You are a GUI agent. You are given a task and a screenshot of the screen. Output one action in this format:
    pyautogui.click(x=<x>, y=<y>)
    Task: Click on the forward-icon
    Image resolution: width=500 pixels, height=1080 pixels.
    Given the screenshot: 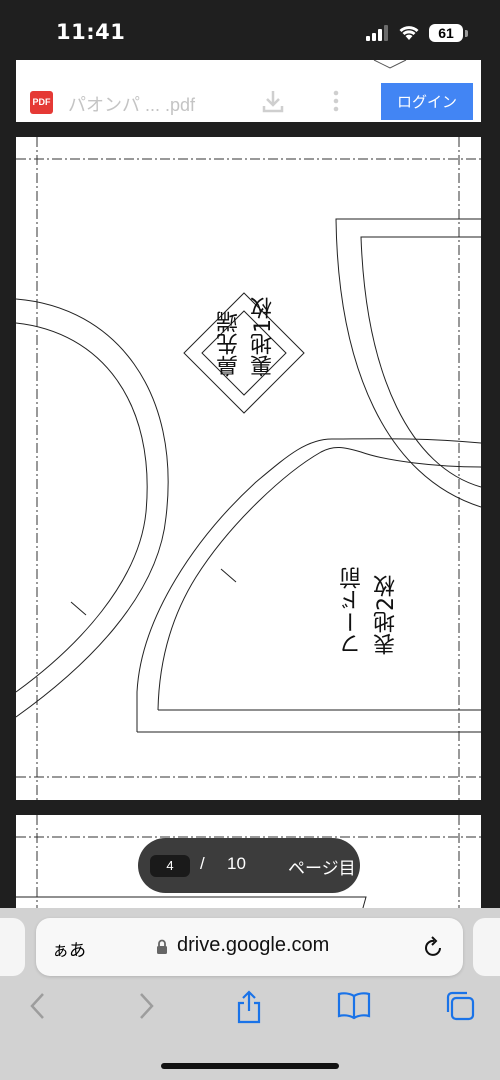 What is the action you would take?
    pyautogui.click(x=146, y=1008)
    